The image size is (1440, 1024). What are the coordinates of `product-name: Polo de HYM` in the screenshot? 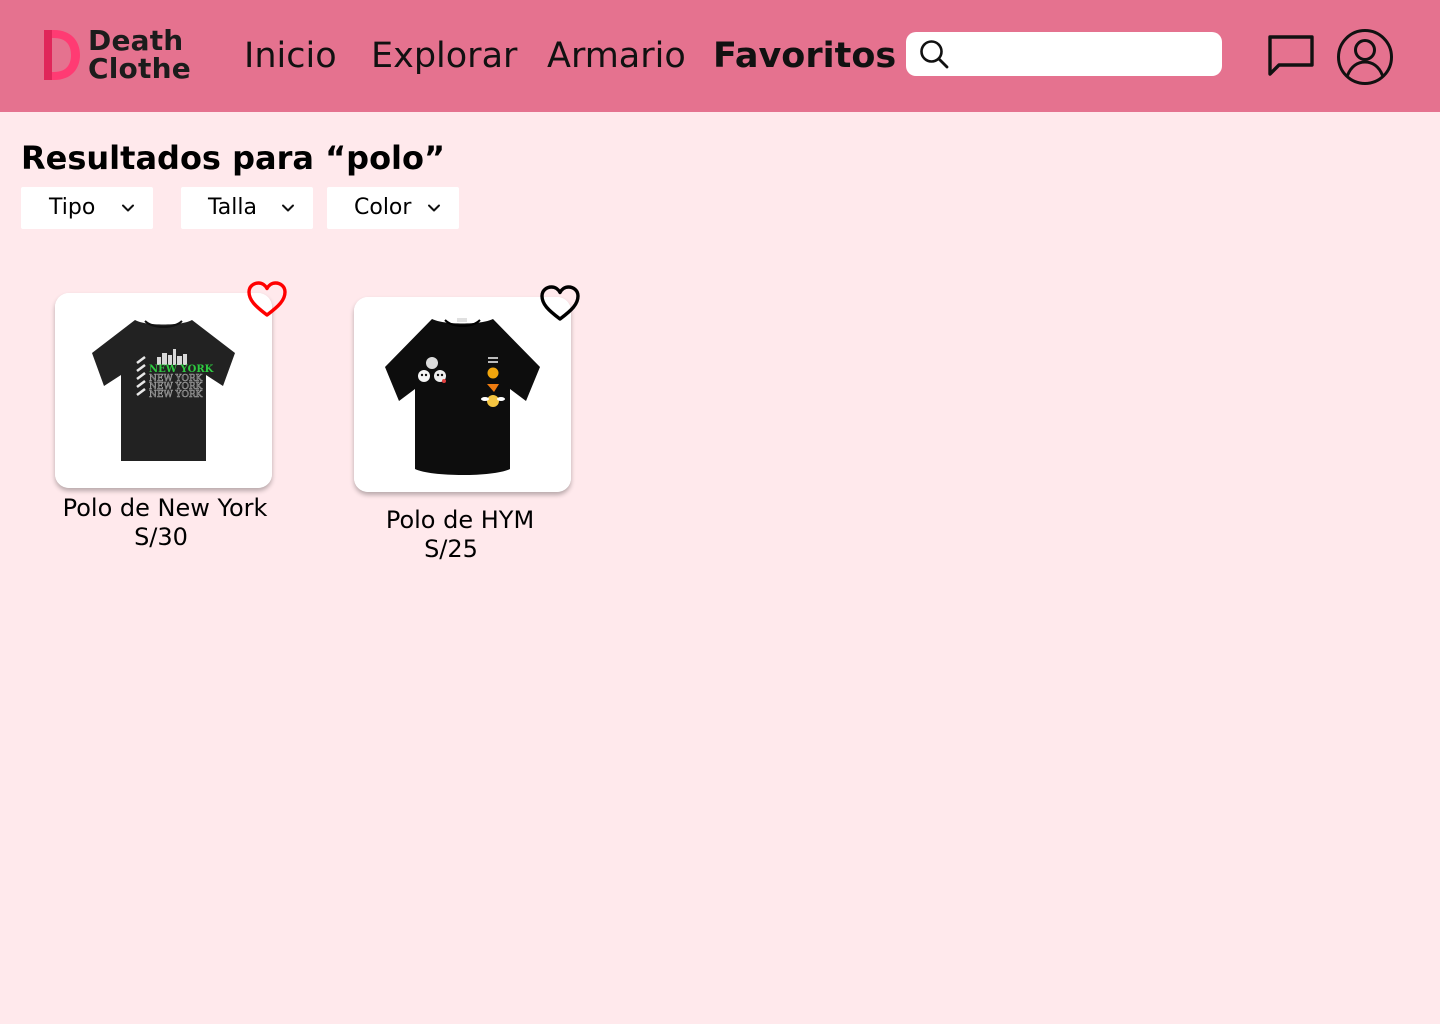 It's located at (460, 520).